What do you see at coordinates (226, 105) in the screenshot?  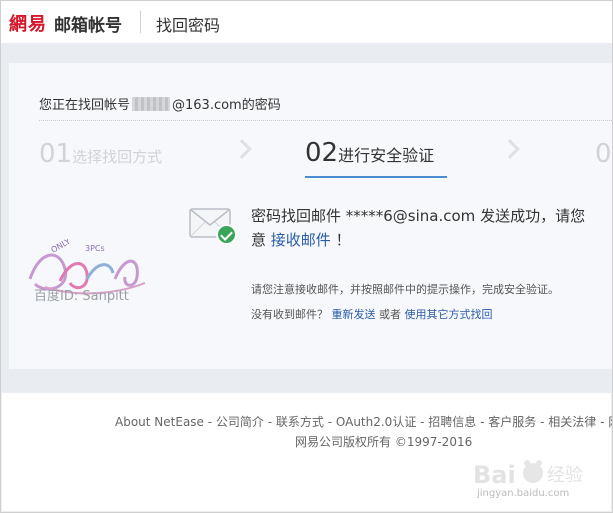 I see `account-suffix: @163.com的密码` at bounding box center [226, 105].